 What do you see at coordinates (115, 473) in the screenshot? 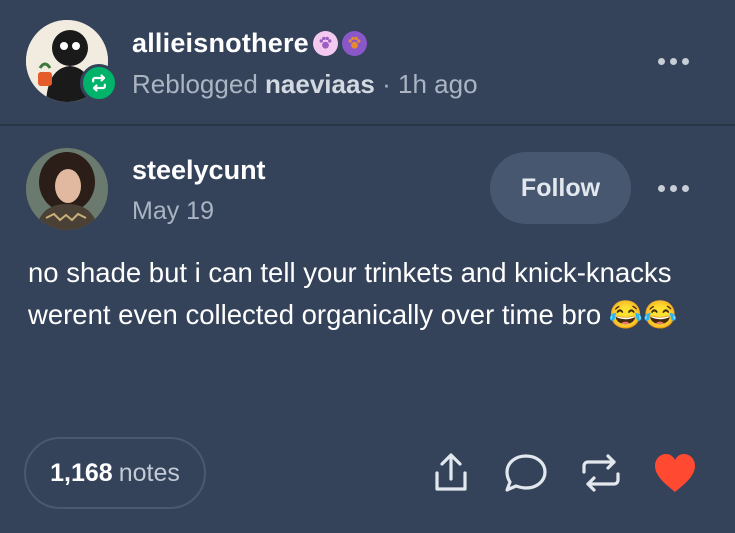
I see `notes-button: 1,168 notes` at bounding box center [115, 473].